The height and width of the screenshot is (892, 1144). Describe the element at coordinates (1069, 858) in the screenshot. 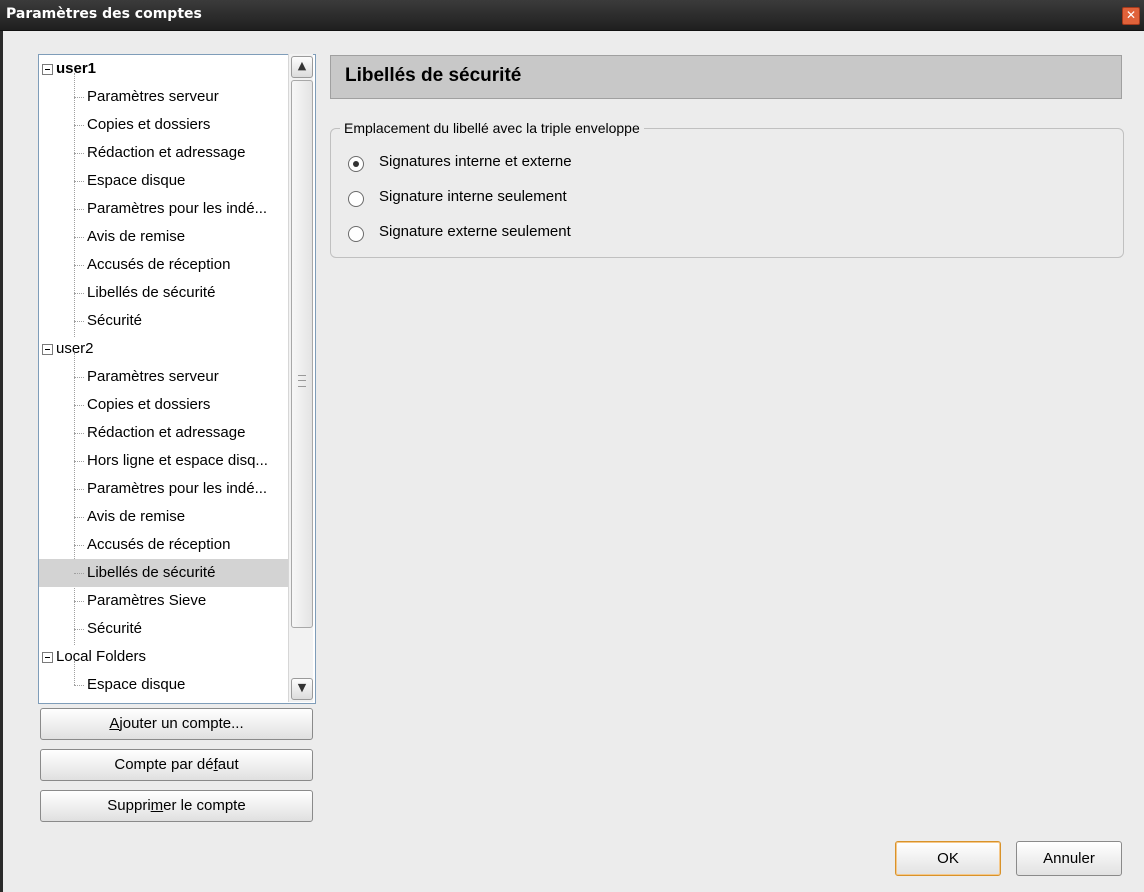

I see `cancel-button: Annuler` at that location.